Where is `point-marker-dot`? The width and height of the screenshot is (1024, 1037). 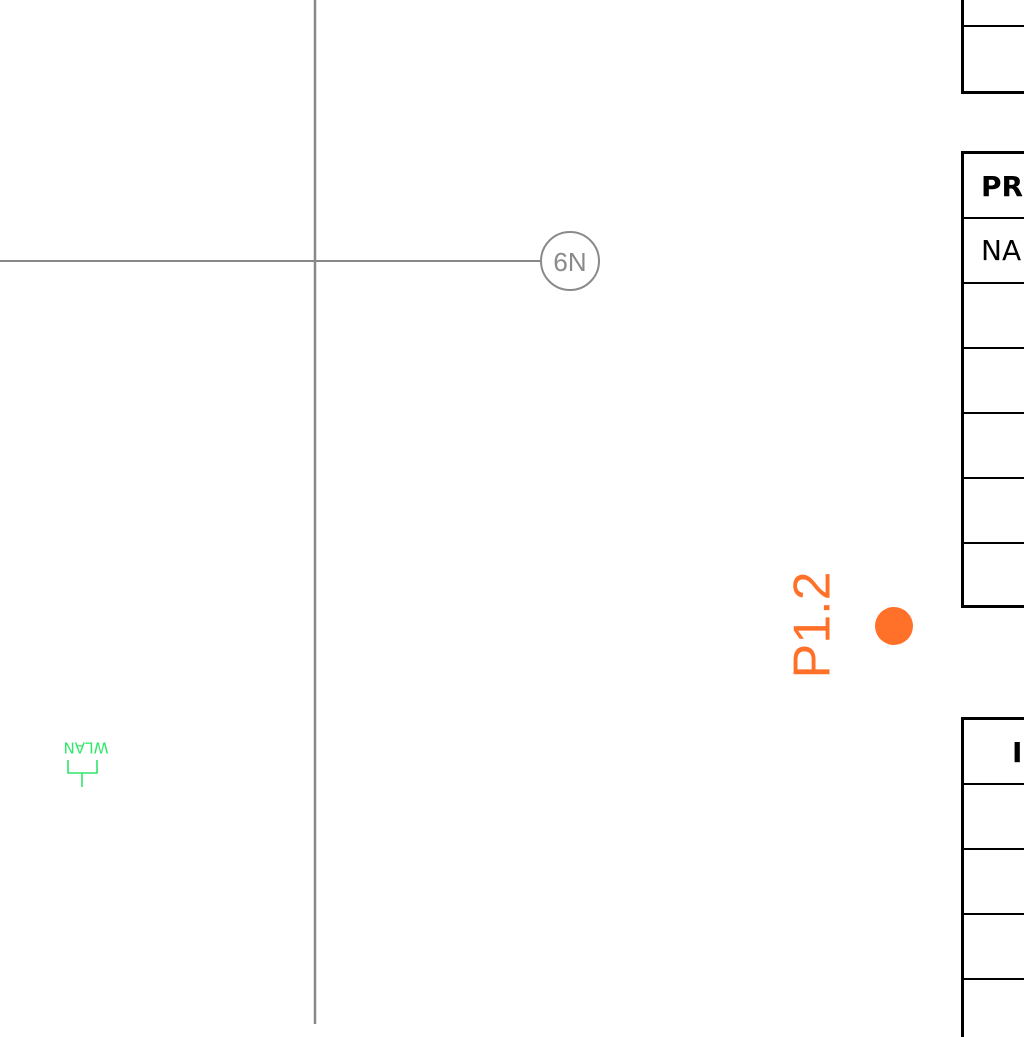 point-marker-dot is located at coordinates (894, 626).